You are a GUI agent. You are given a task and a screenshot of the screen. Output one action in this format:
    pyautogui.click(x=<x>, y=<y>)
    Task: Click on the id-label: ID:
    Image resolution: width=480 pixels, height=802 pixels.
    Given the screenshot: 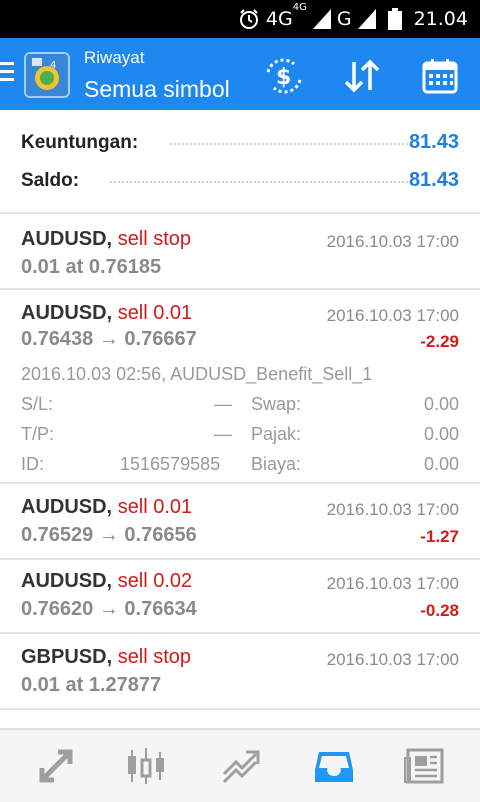 What is the action you would take?
    pyautogui.click(x=33, y=464)
    